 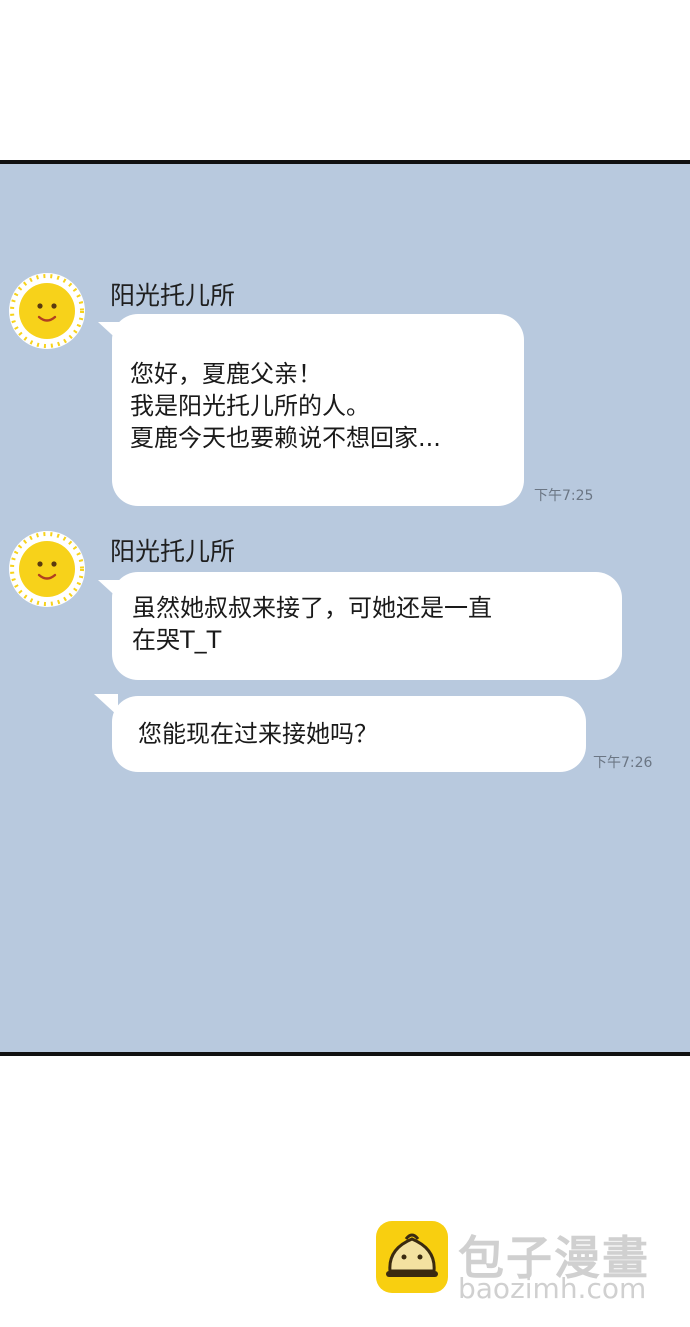 I want to click on message-timestamp: 下午7:25, so click(x=564, y=496).